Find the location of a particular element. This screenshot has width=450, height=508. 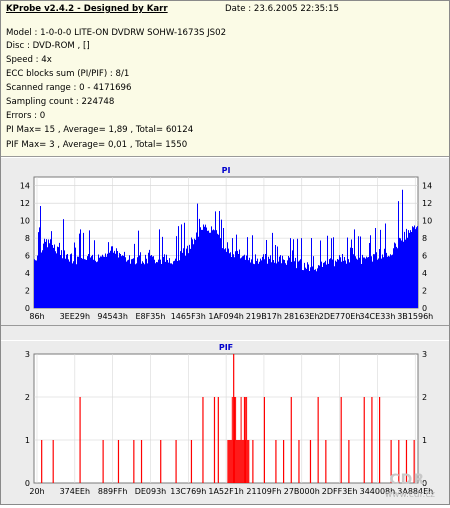

watermark-logo: CDR is located at coordinates (407, 480).